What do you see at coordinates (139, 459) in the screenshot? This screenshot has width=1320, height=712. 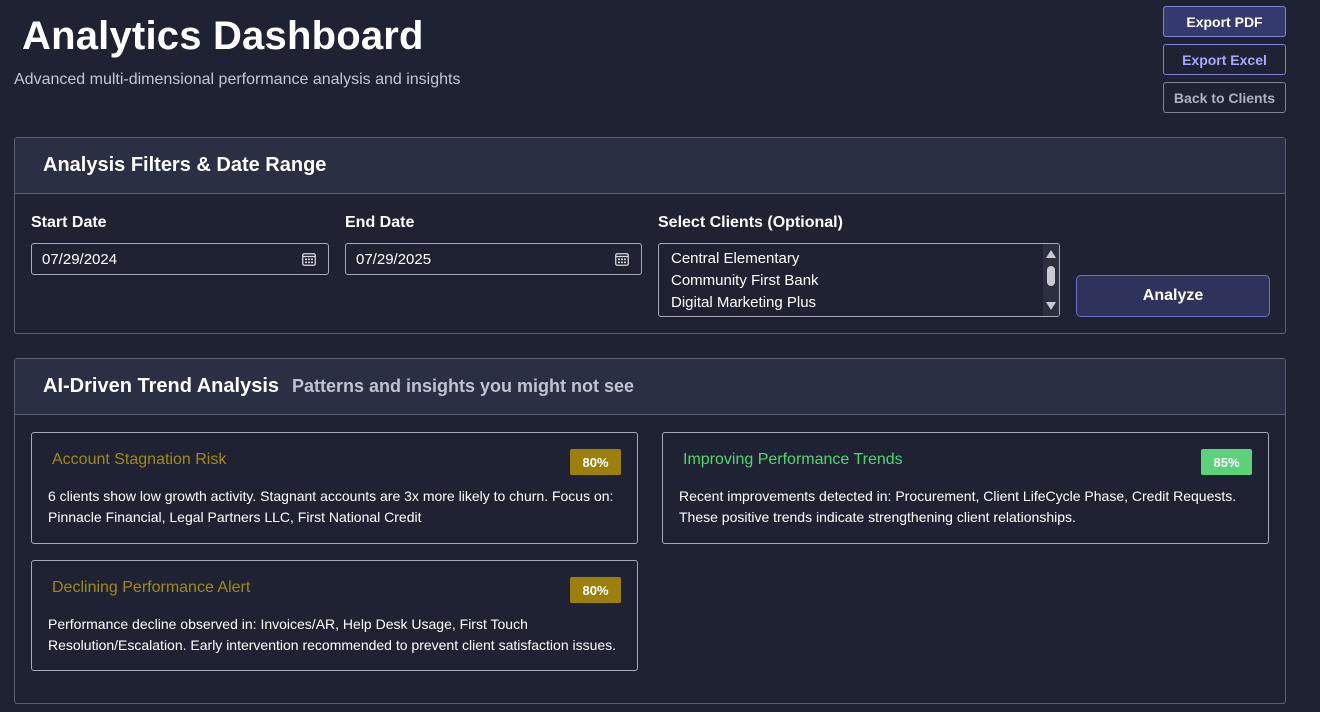 I see `insight-card-title: Account Stagnation Risk` at bounding box center [139, 459].